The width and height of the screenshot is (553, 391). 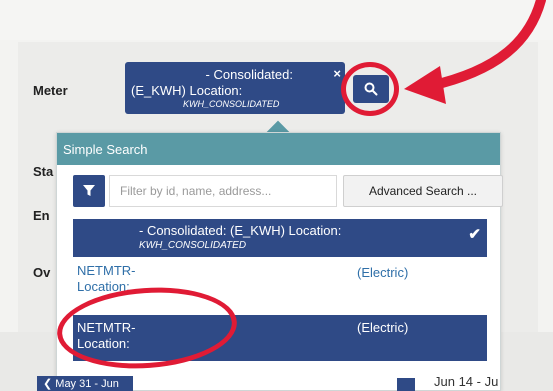 I want to click on next-period-label: Jun 14 - Ju, so click(x=466, y=381).